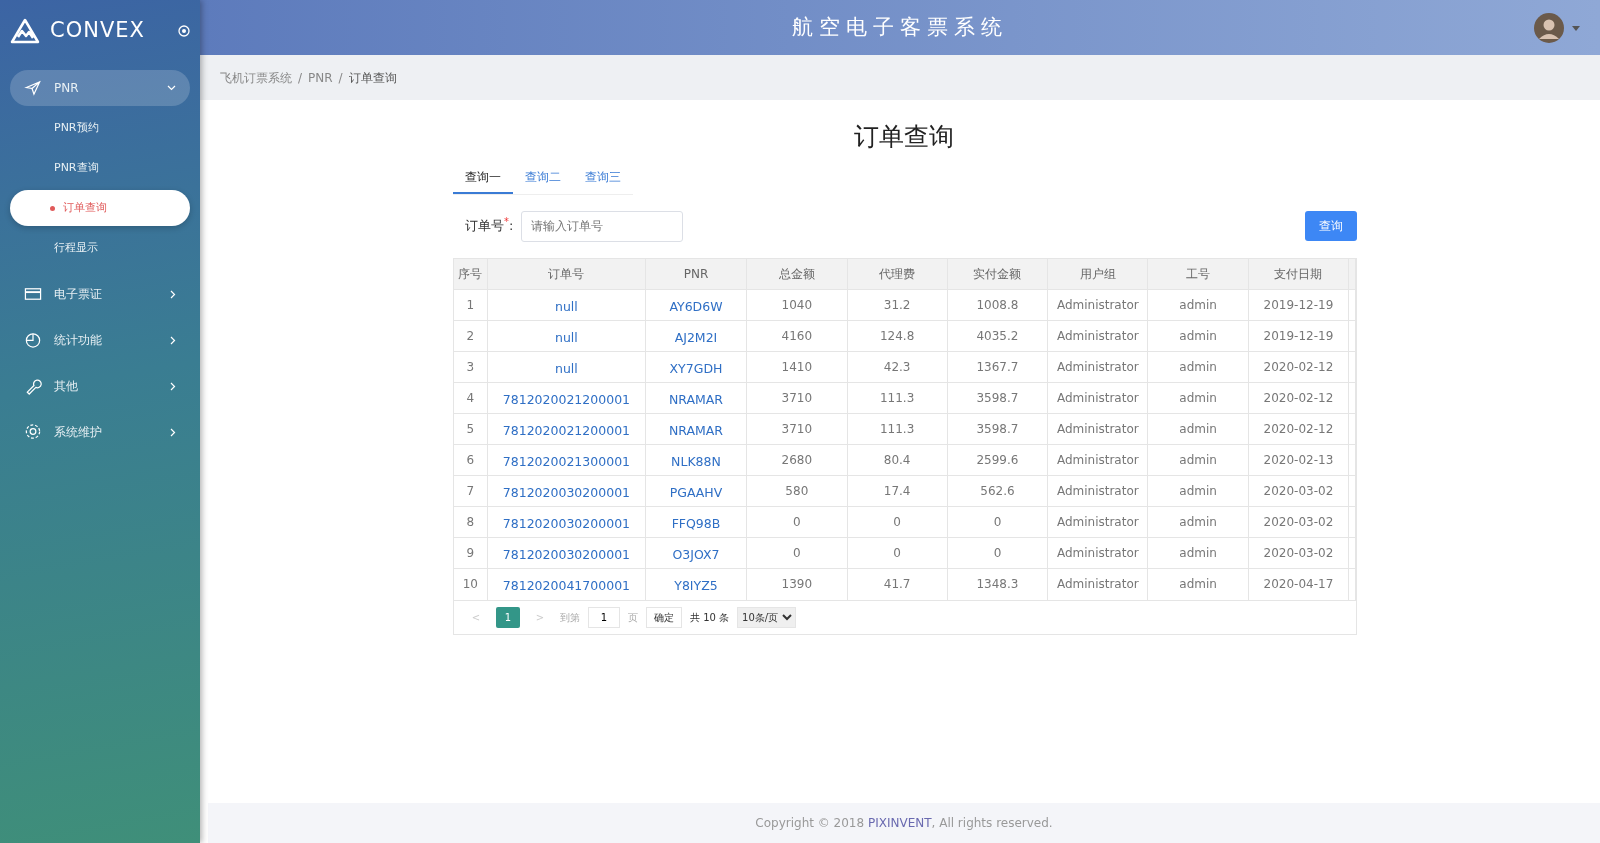 Image resolution: width=1600 pixels, height=843 pixels. Describe the element at coordinates (997, 584) in the screenshot. I see `table-cell: 1348.3` at that location.